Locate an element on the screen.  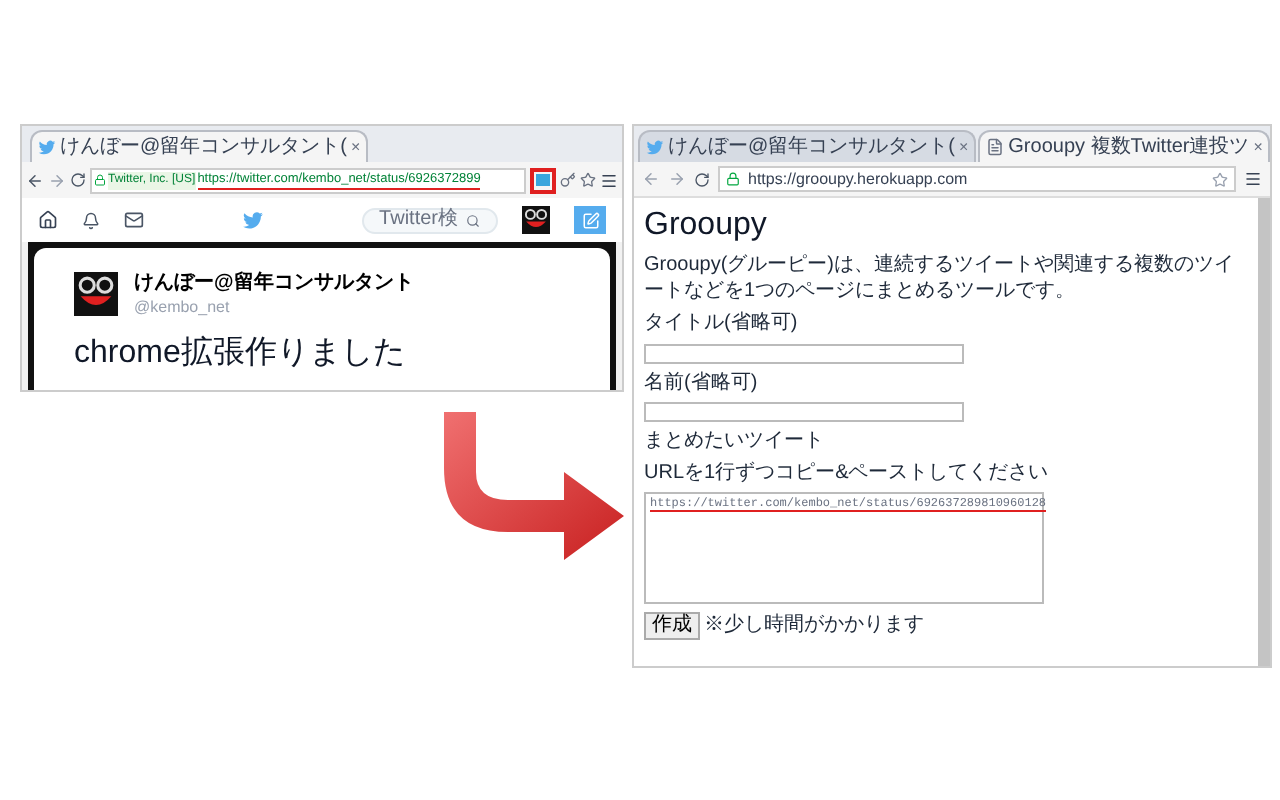
create-button: 作成 is located at coordinates (672, 626).